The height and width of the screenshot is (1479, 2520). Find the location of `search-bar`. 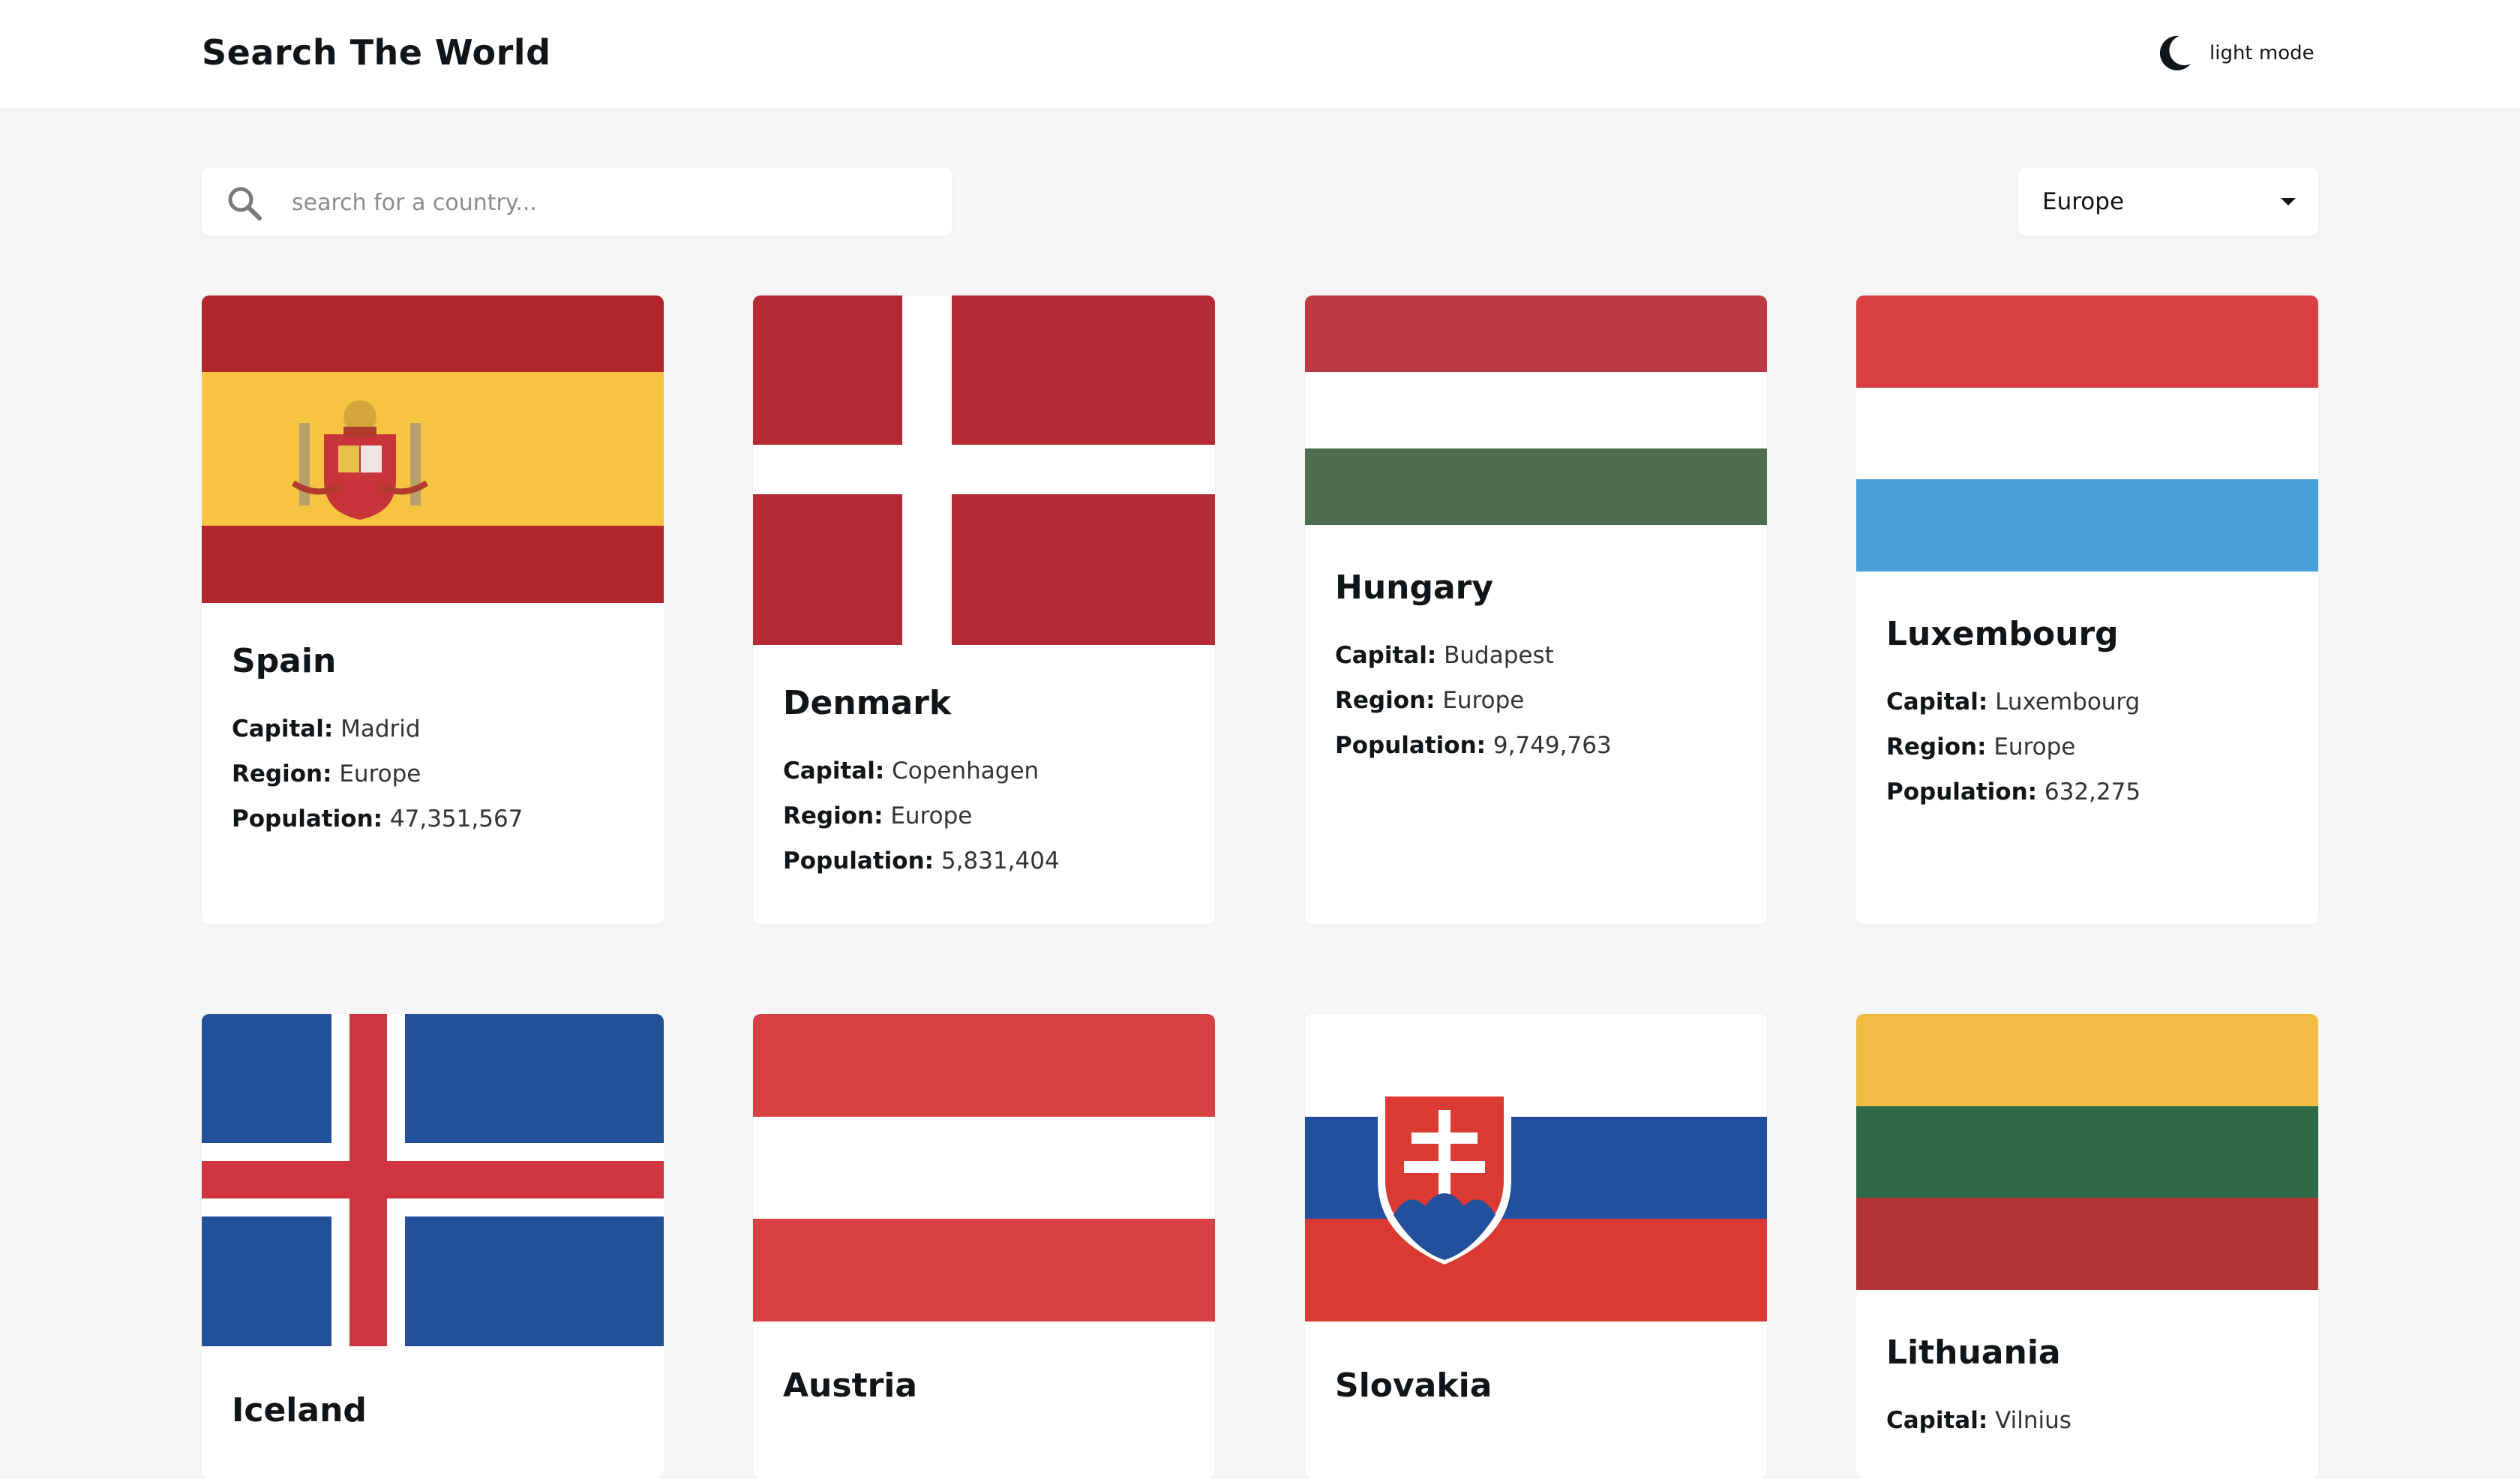

search-bar is located at coordinates (577, 202).